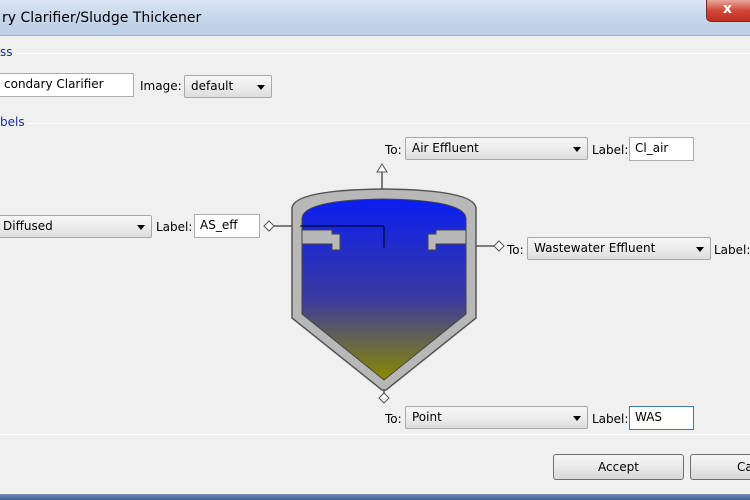 The width and height of the screenshot is (750, 500). I want to click on top-destination-select: Air Effluent, so click(496, 148).